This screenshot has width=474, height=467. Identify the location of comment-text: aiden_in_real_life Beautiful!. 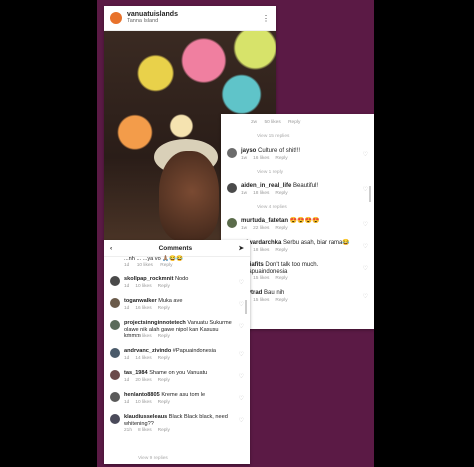
(280, 186).